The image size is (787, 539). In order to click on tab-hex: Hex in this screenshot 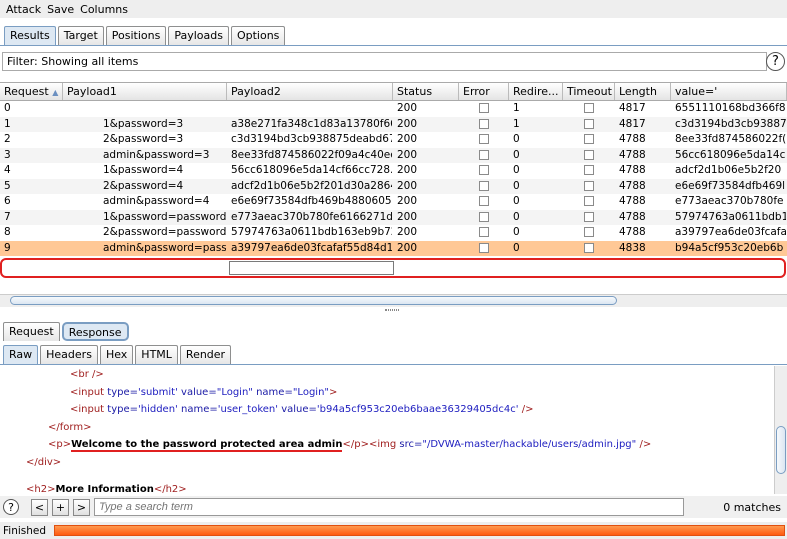, I will do `click(116, 354)`.